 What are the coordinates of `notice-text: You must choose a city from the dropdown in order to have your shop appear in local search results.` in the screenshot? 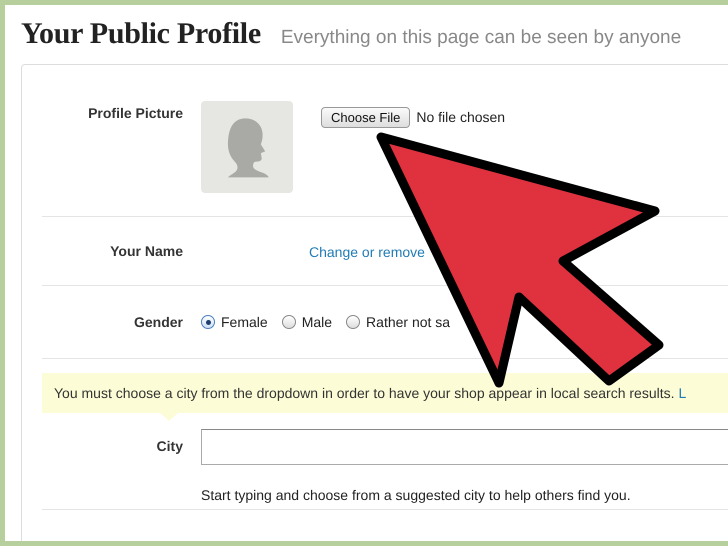 It's located at (364, 393).